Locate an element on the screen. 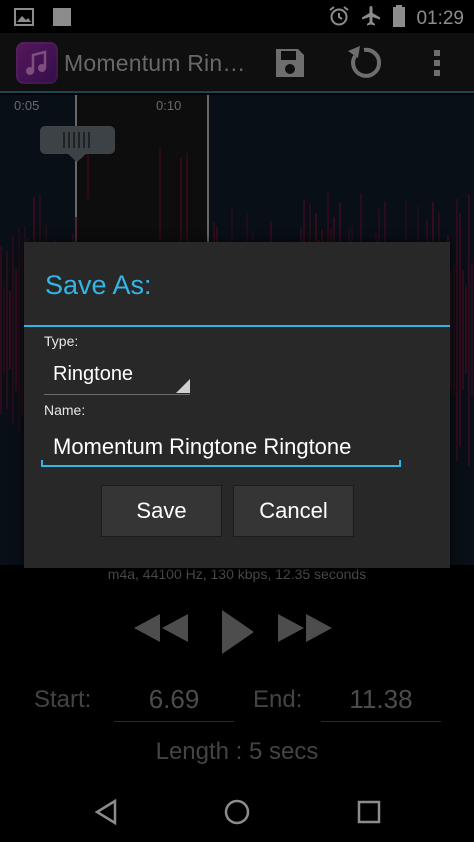 The width and height of the screenshot is (474, 842). dialog-divider is located at coordinates (237, 326).